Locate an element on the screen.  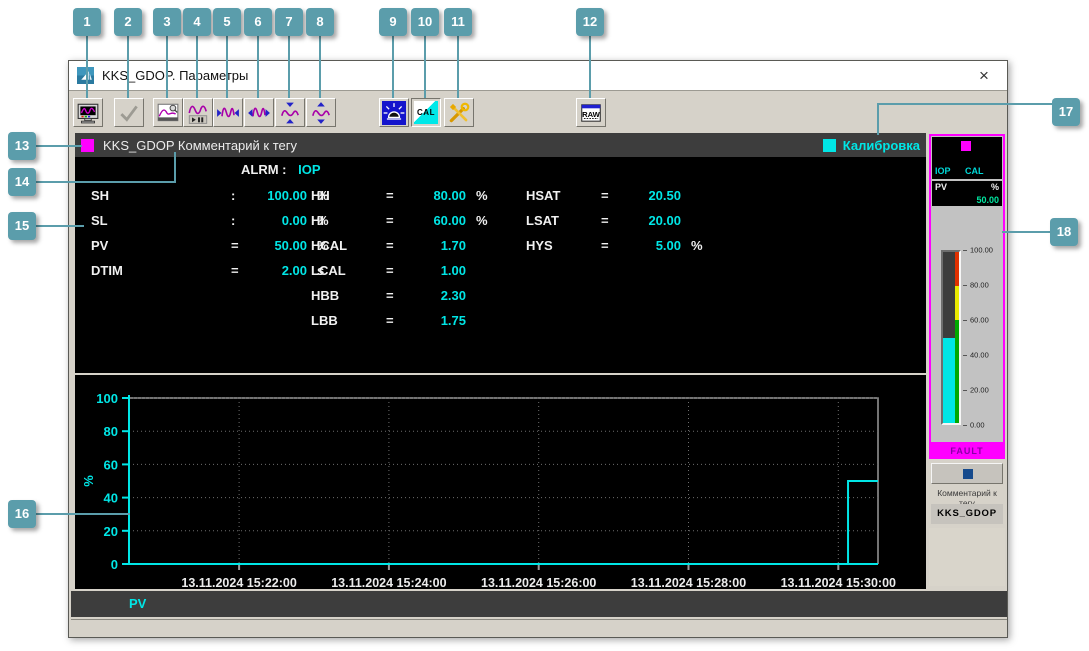
param-label: LSAT is located at coordinates (542, 220).